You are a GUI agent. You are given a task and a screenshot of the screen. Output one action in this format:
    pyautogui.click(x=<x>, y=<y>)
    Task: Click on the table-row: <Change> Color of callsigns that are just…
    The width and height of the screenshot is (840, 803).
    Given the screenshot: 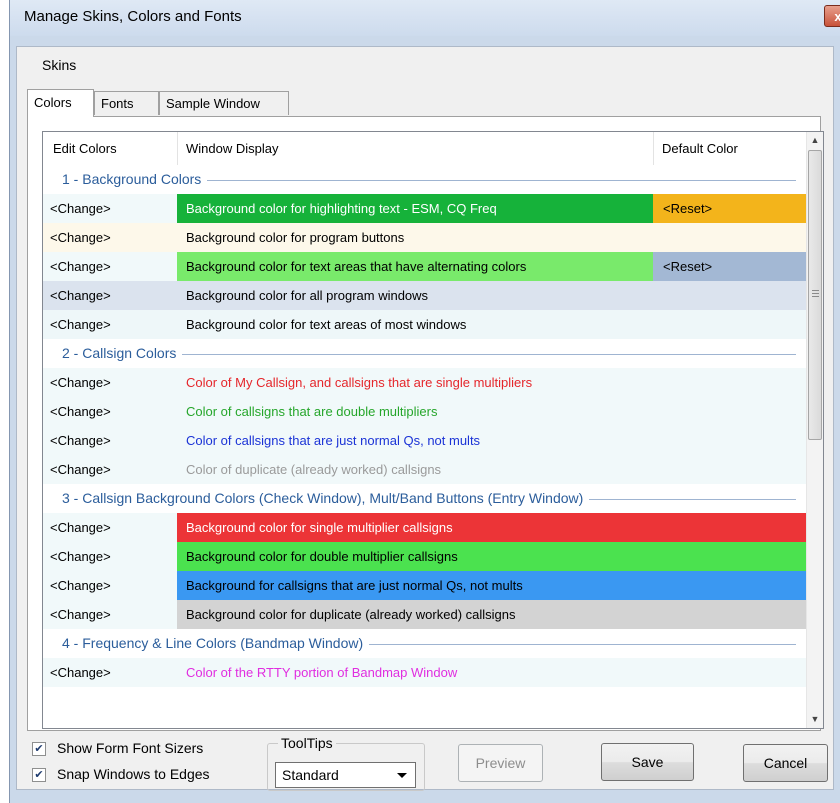 What is the action you would take?
    pyautogui.click(x=424, y=440)
    